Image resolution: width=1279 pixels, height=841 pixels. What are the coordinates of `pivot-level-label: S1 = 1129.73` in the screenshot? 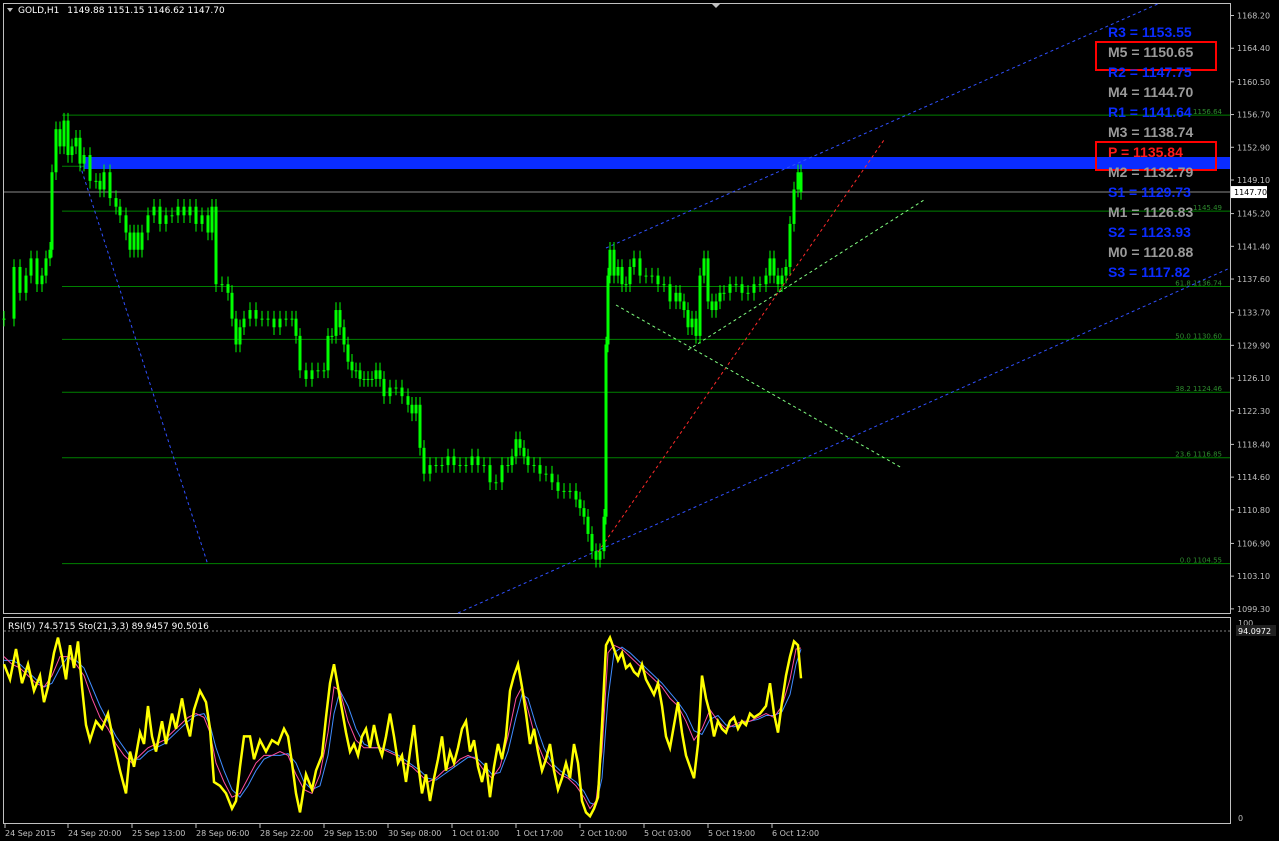 It's located at (1149, 192).